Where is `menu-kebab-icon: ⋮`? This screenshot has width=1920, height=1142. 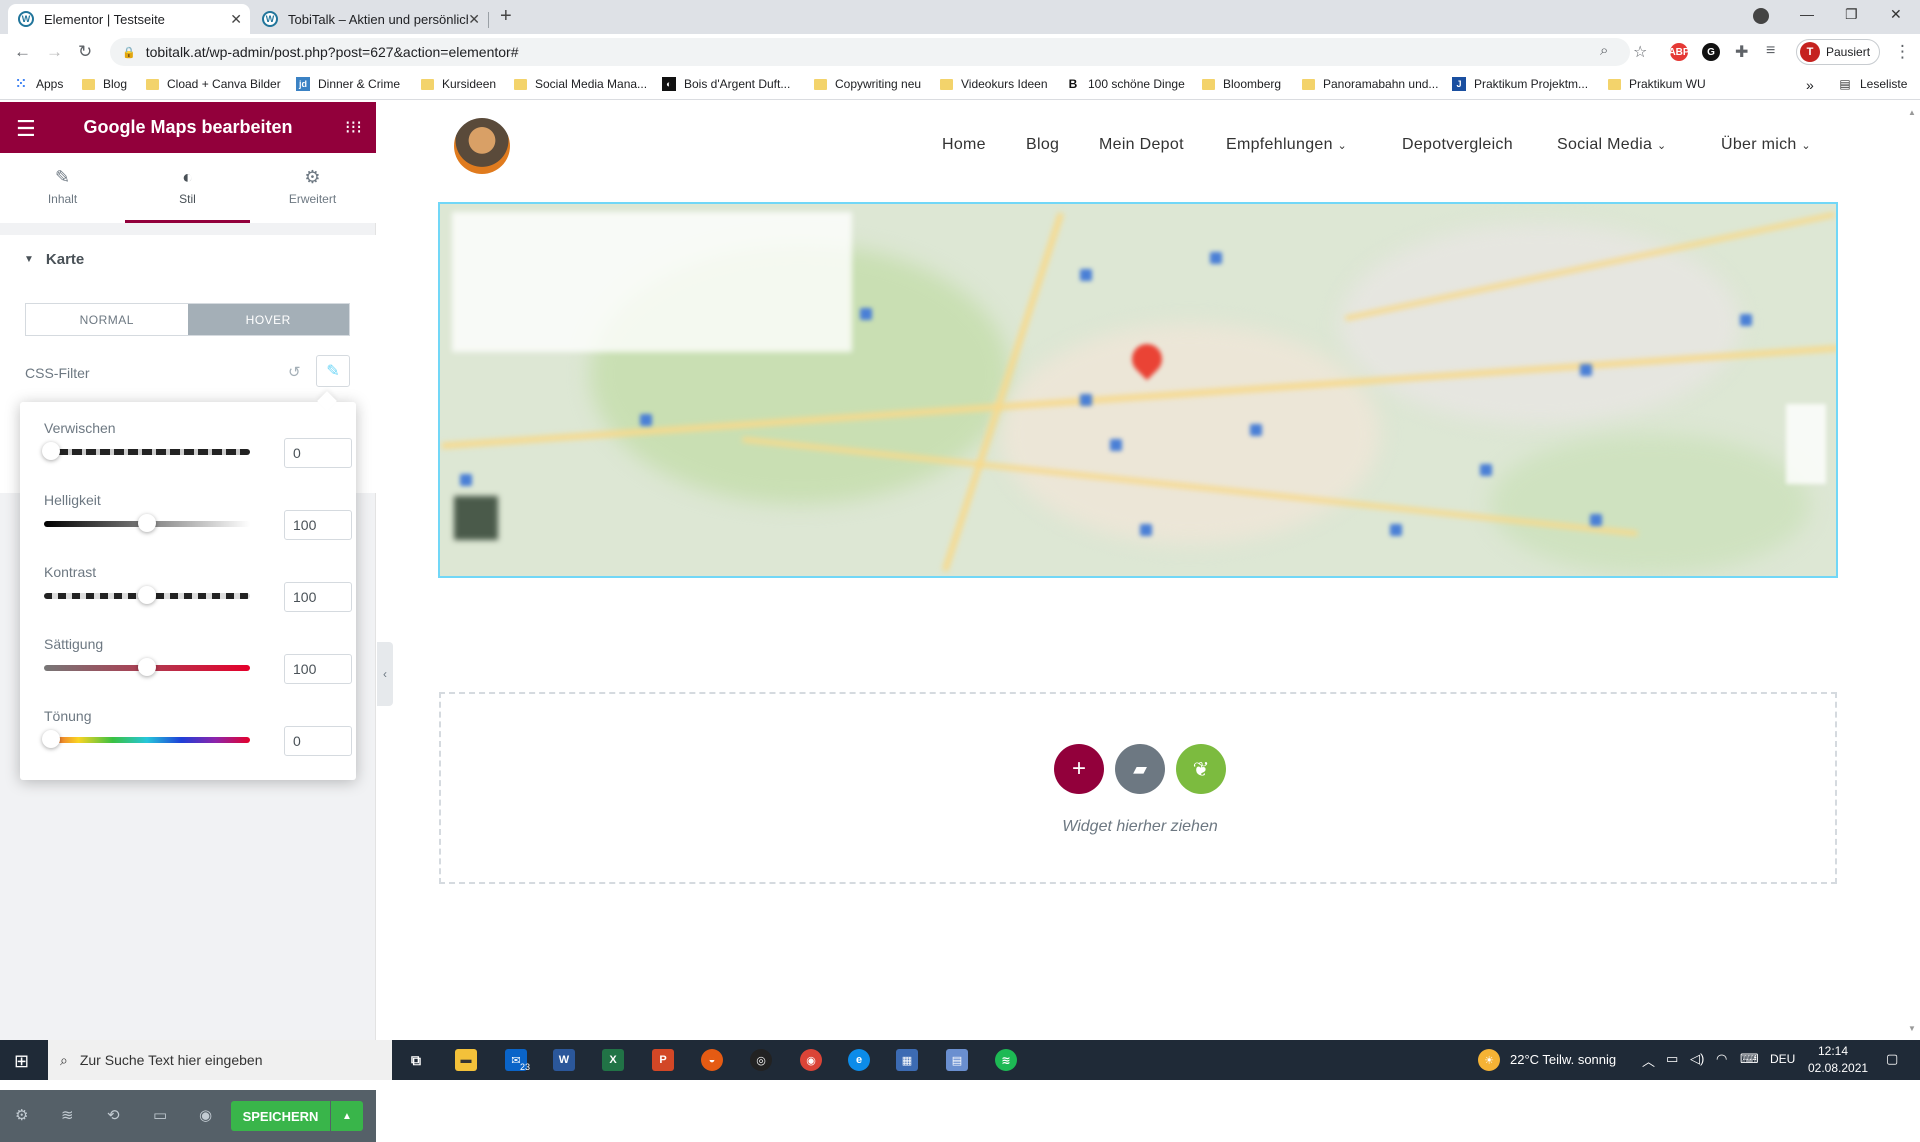 menu-kebab-icon: ⋮ is located at coordinates (1902, 52).